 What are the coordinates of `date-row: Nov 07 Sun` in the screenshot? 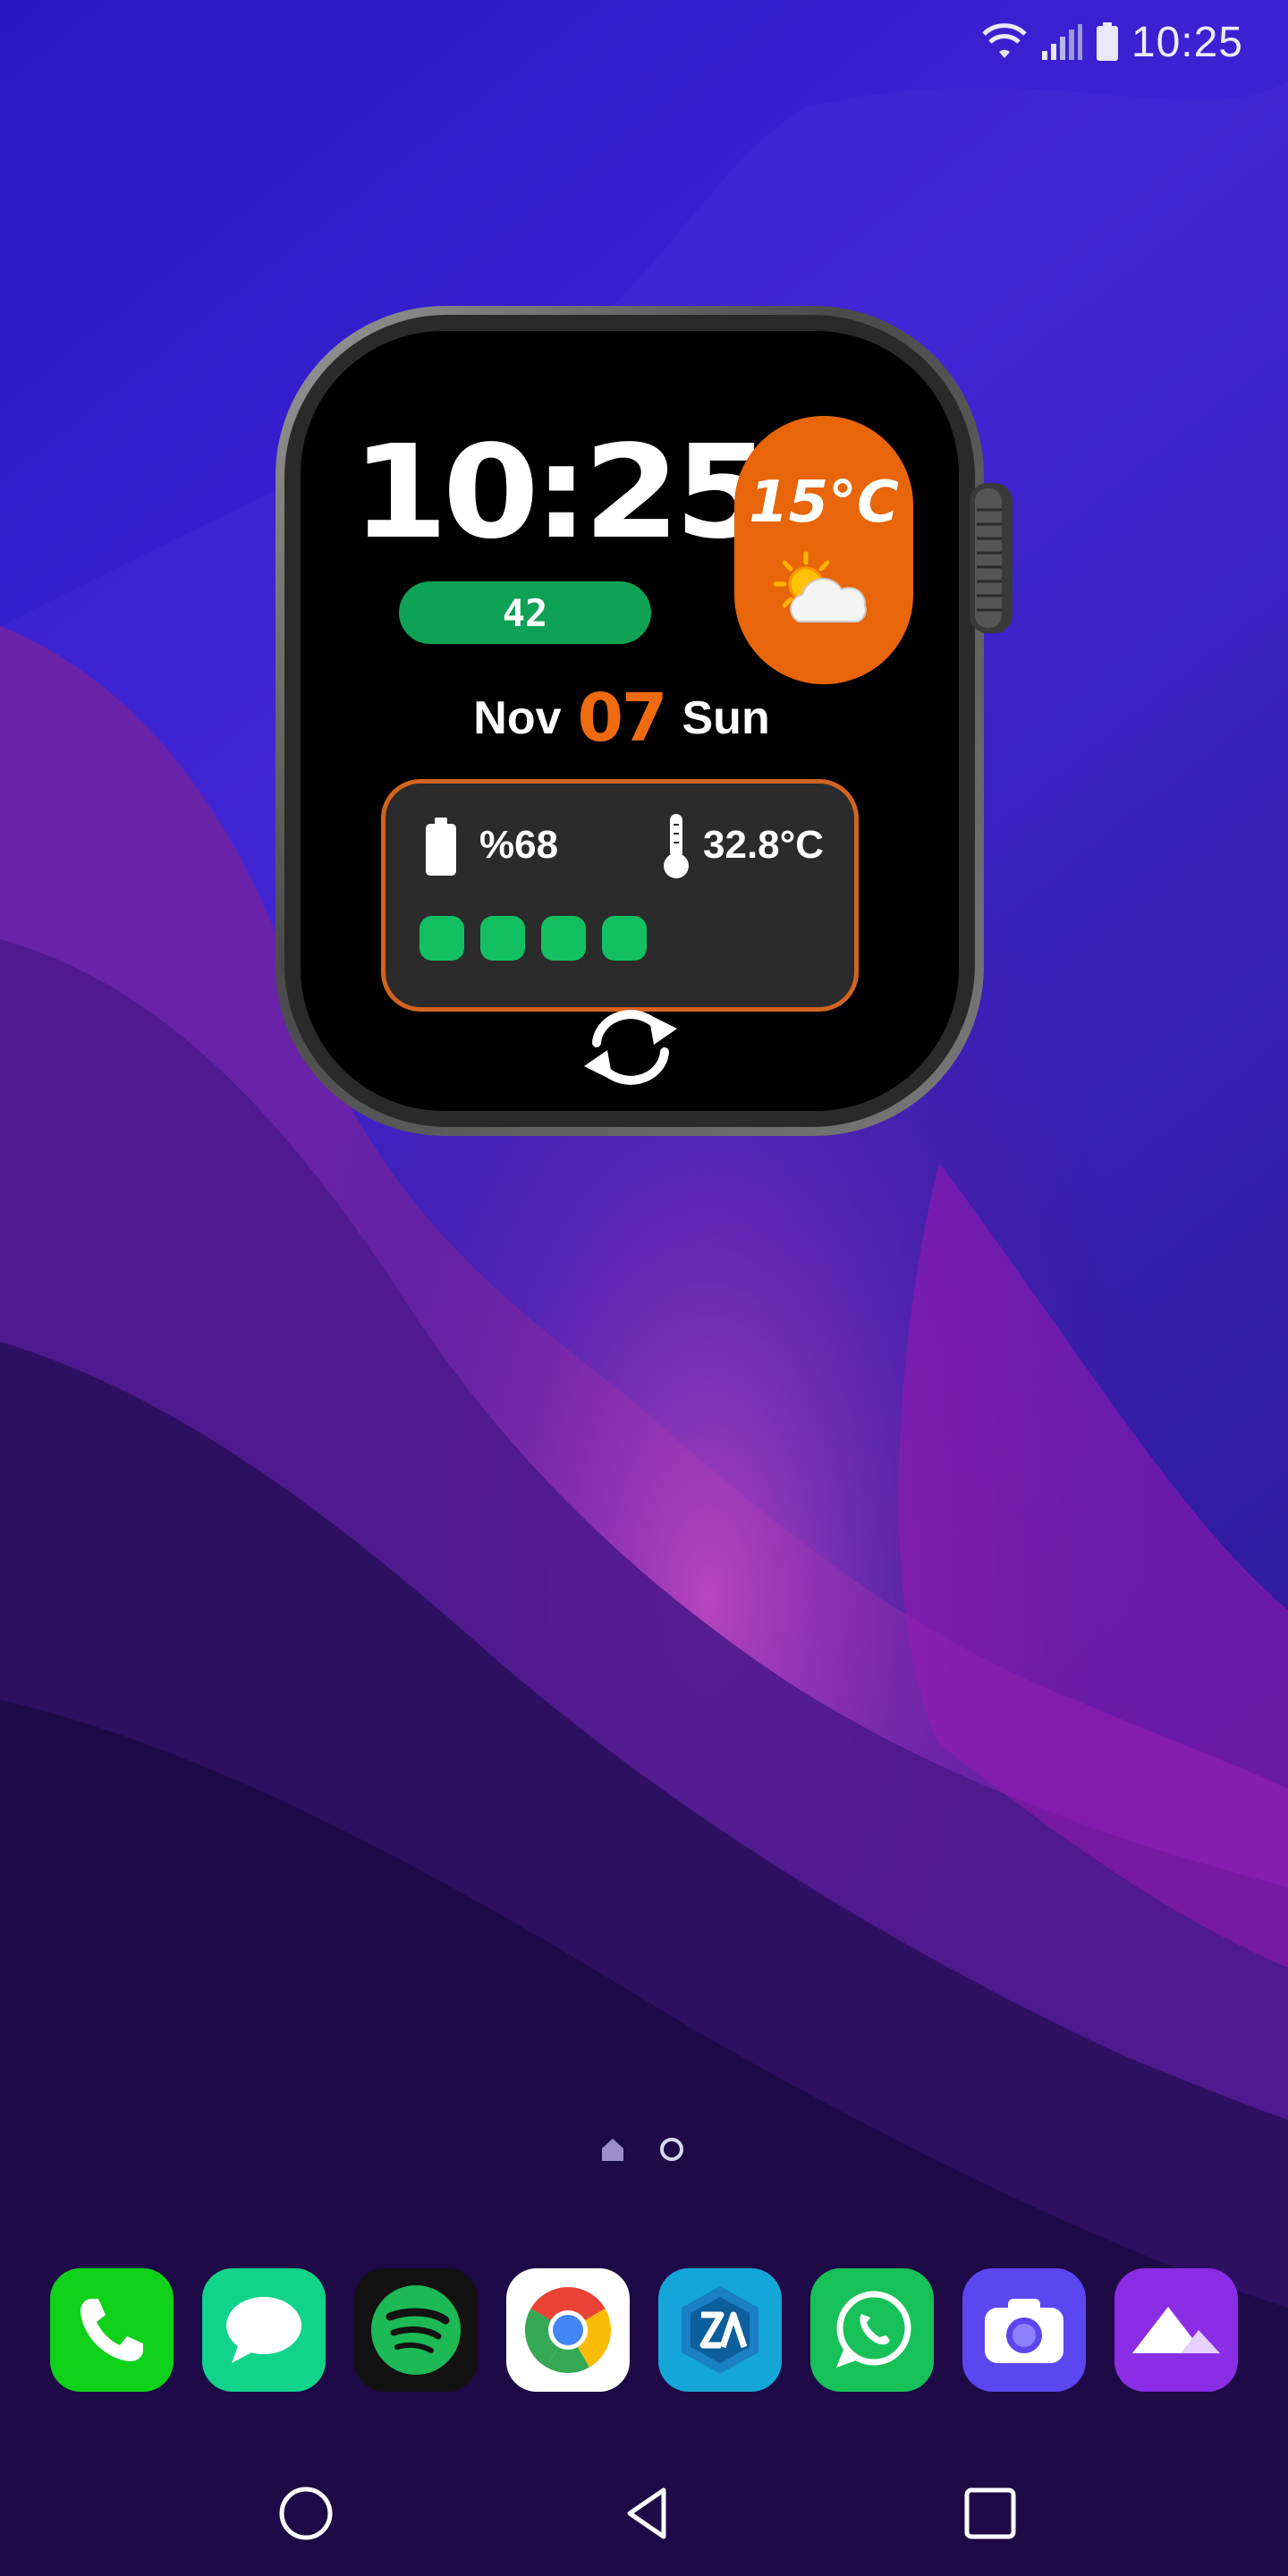 It's located at (621, 718).